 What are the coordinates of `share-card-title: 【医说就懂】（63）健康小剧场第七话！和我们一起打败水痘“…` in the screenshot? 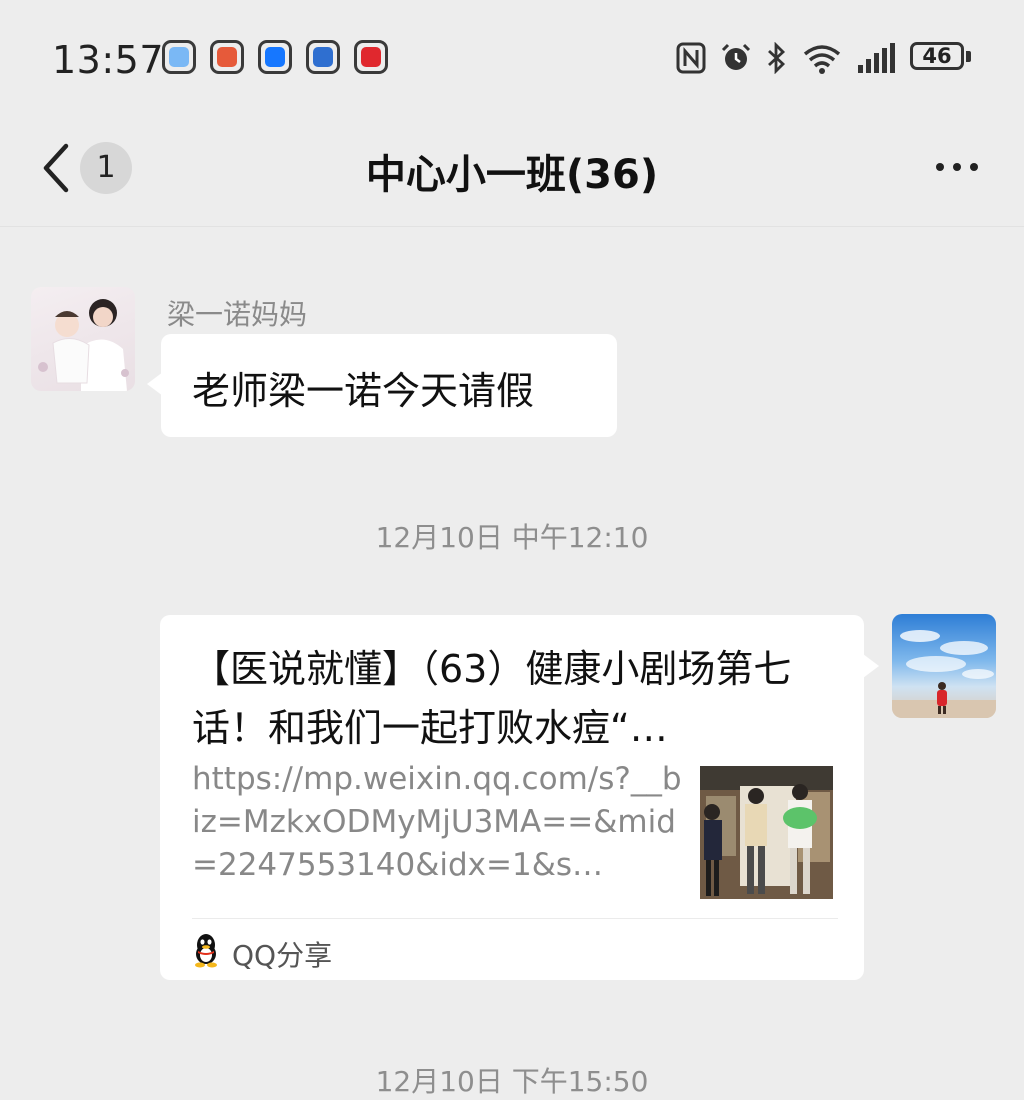 It's located at (492, 698).